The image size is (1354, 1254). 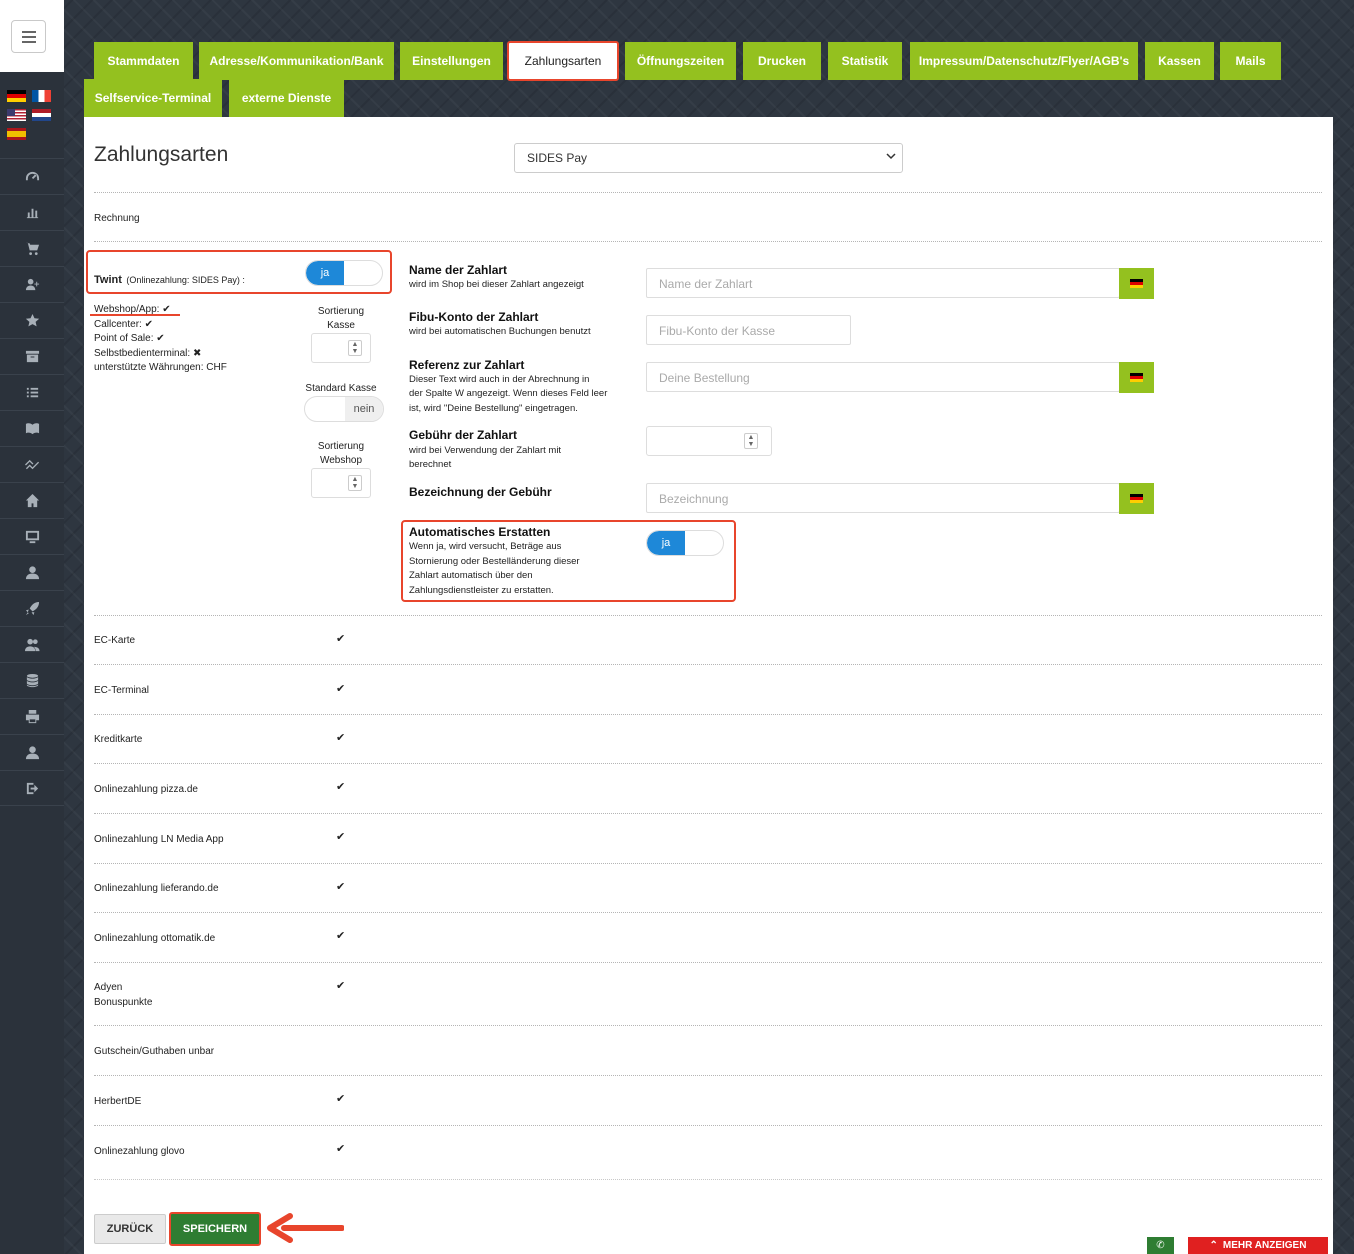 I want to click on tab-externe-dienste: externe Dienste, so click(x=286, y=98).